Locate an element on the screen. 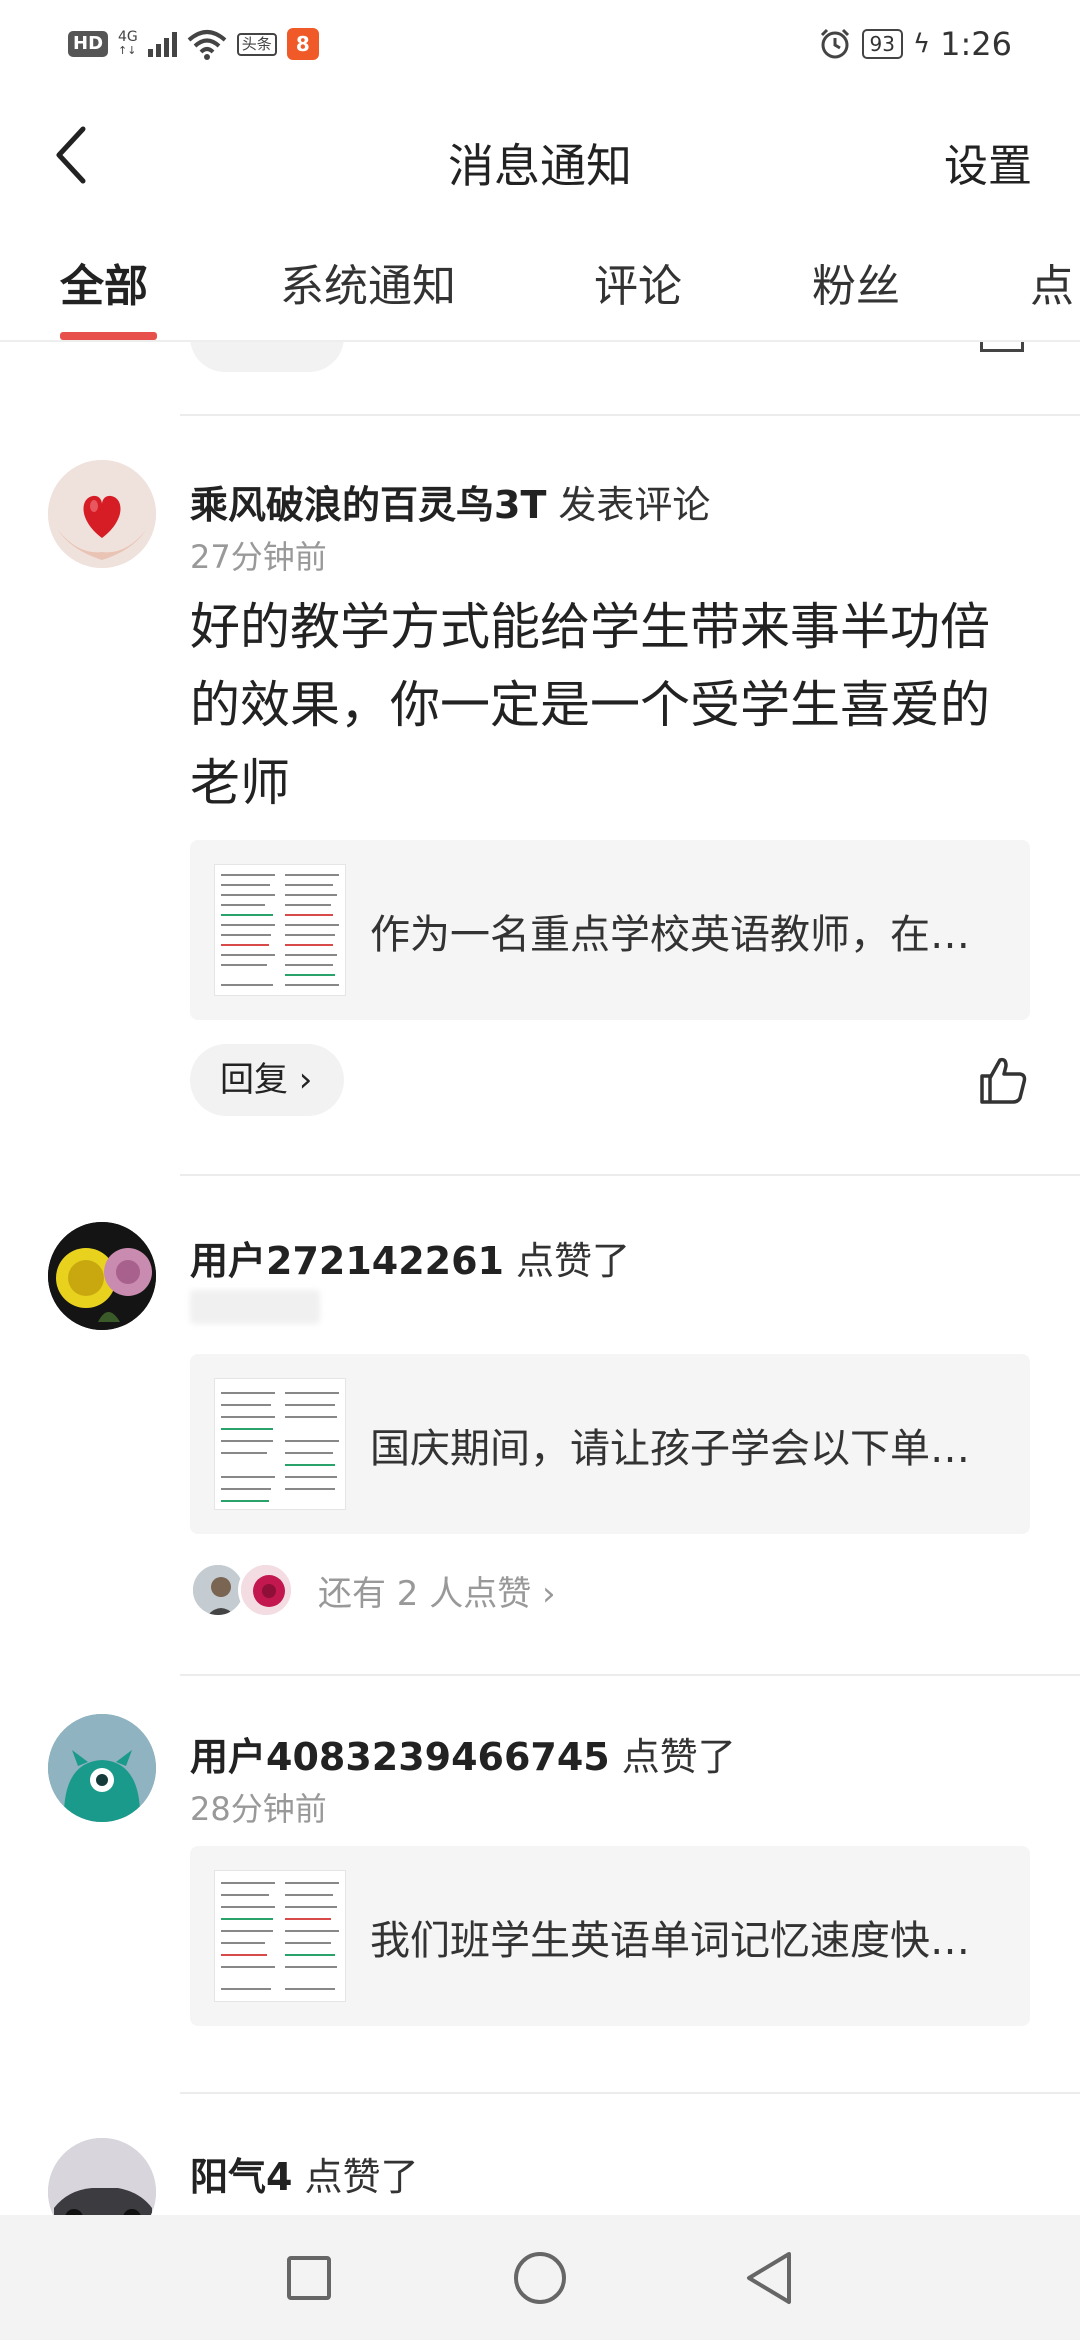 This screenshot has width=1080, height=2340. recent-apps-button is located at coordinates (309, 2278).